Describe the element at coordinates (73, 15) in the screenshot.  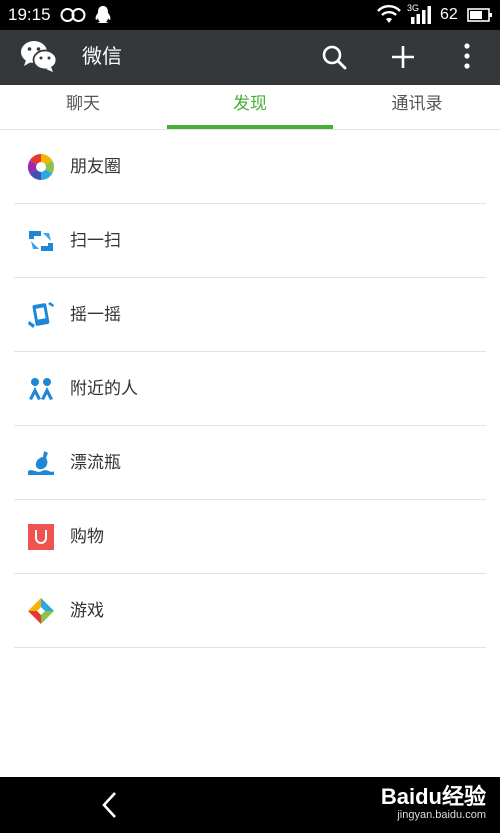
I see `infinity-icon` at that location.